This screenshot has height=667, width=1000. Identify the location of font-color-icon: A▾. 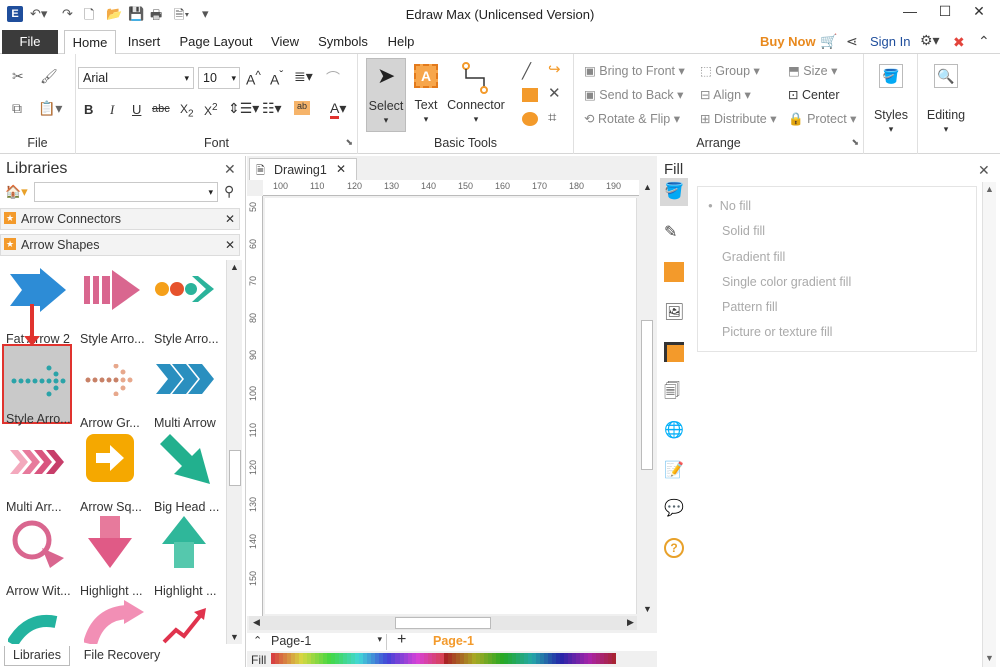
(338, 109).